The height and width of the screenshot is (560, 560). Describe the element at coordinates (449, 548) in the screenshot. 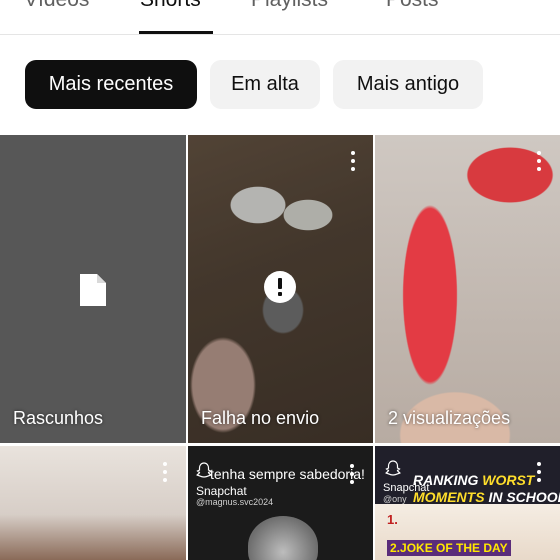

I see `joke-label: 2.JOKE OF THE DAY` at that location.